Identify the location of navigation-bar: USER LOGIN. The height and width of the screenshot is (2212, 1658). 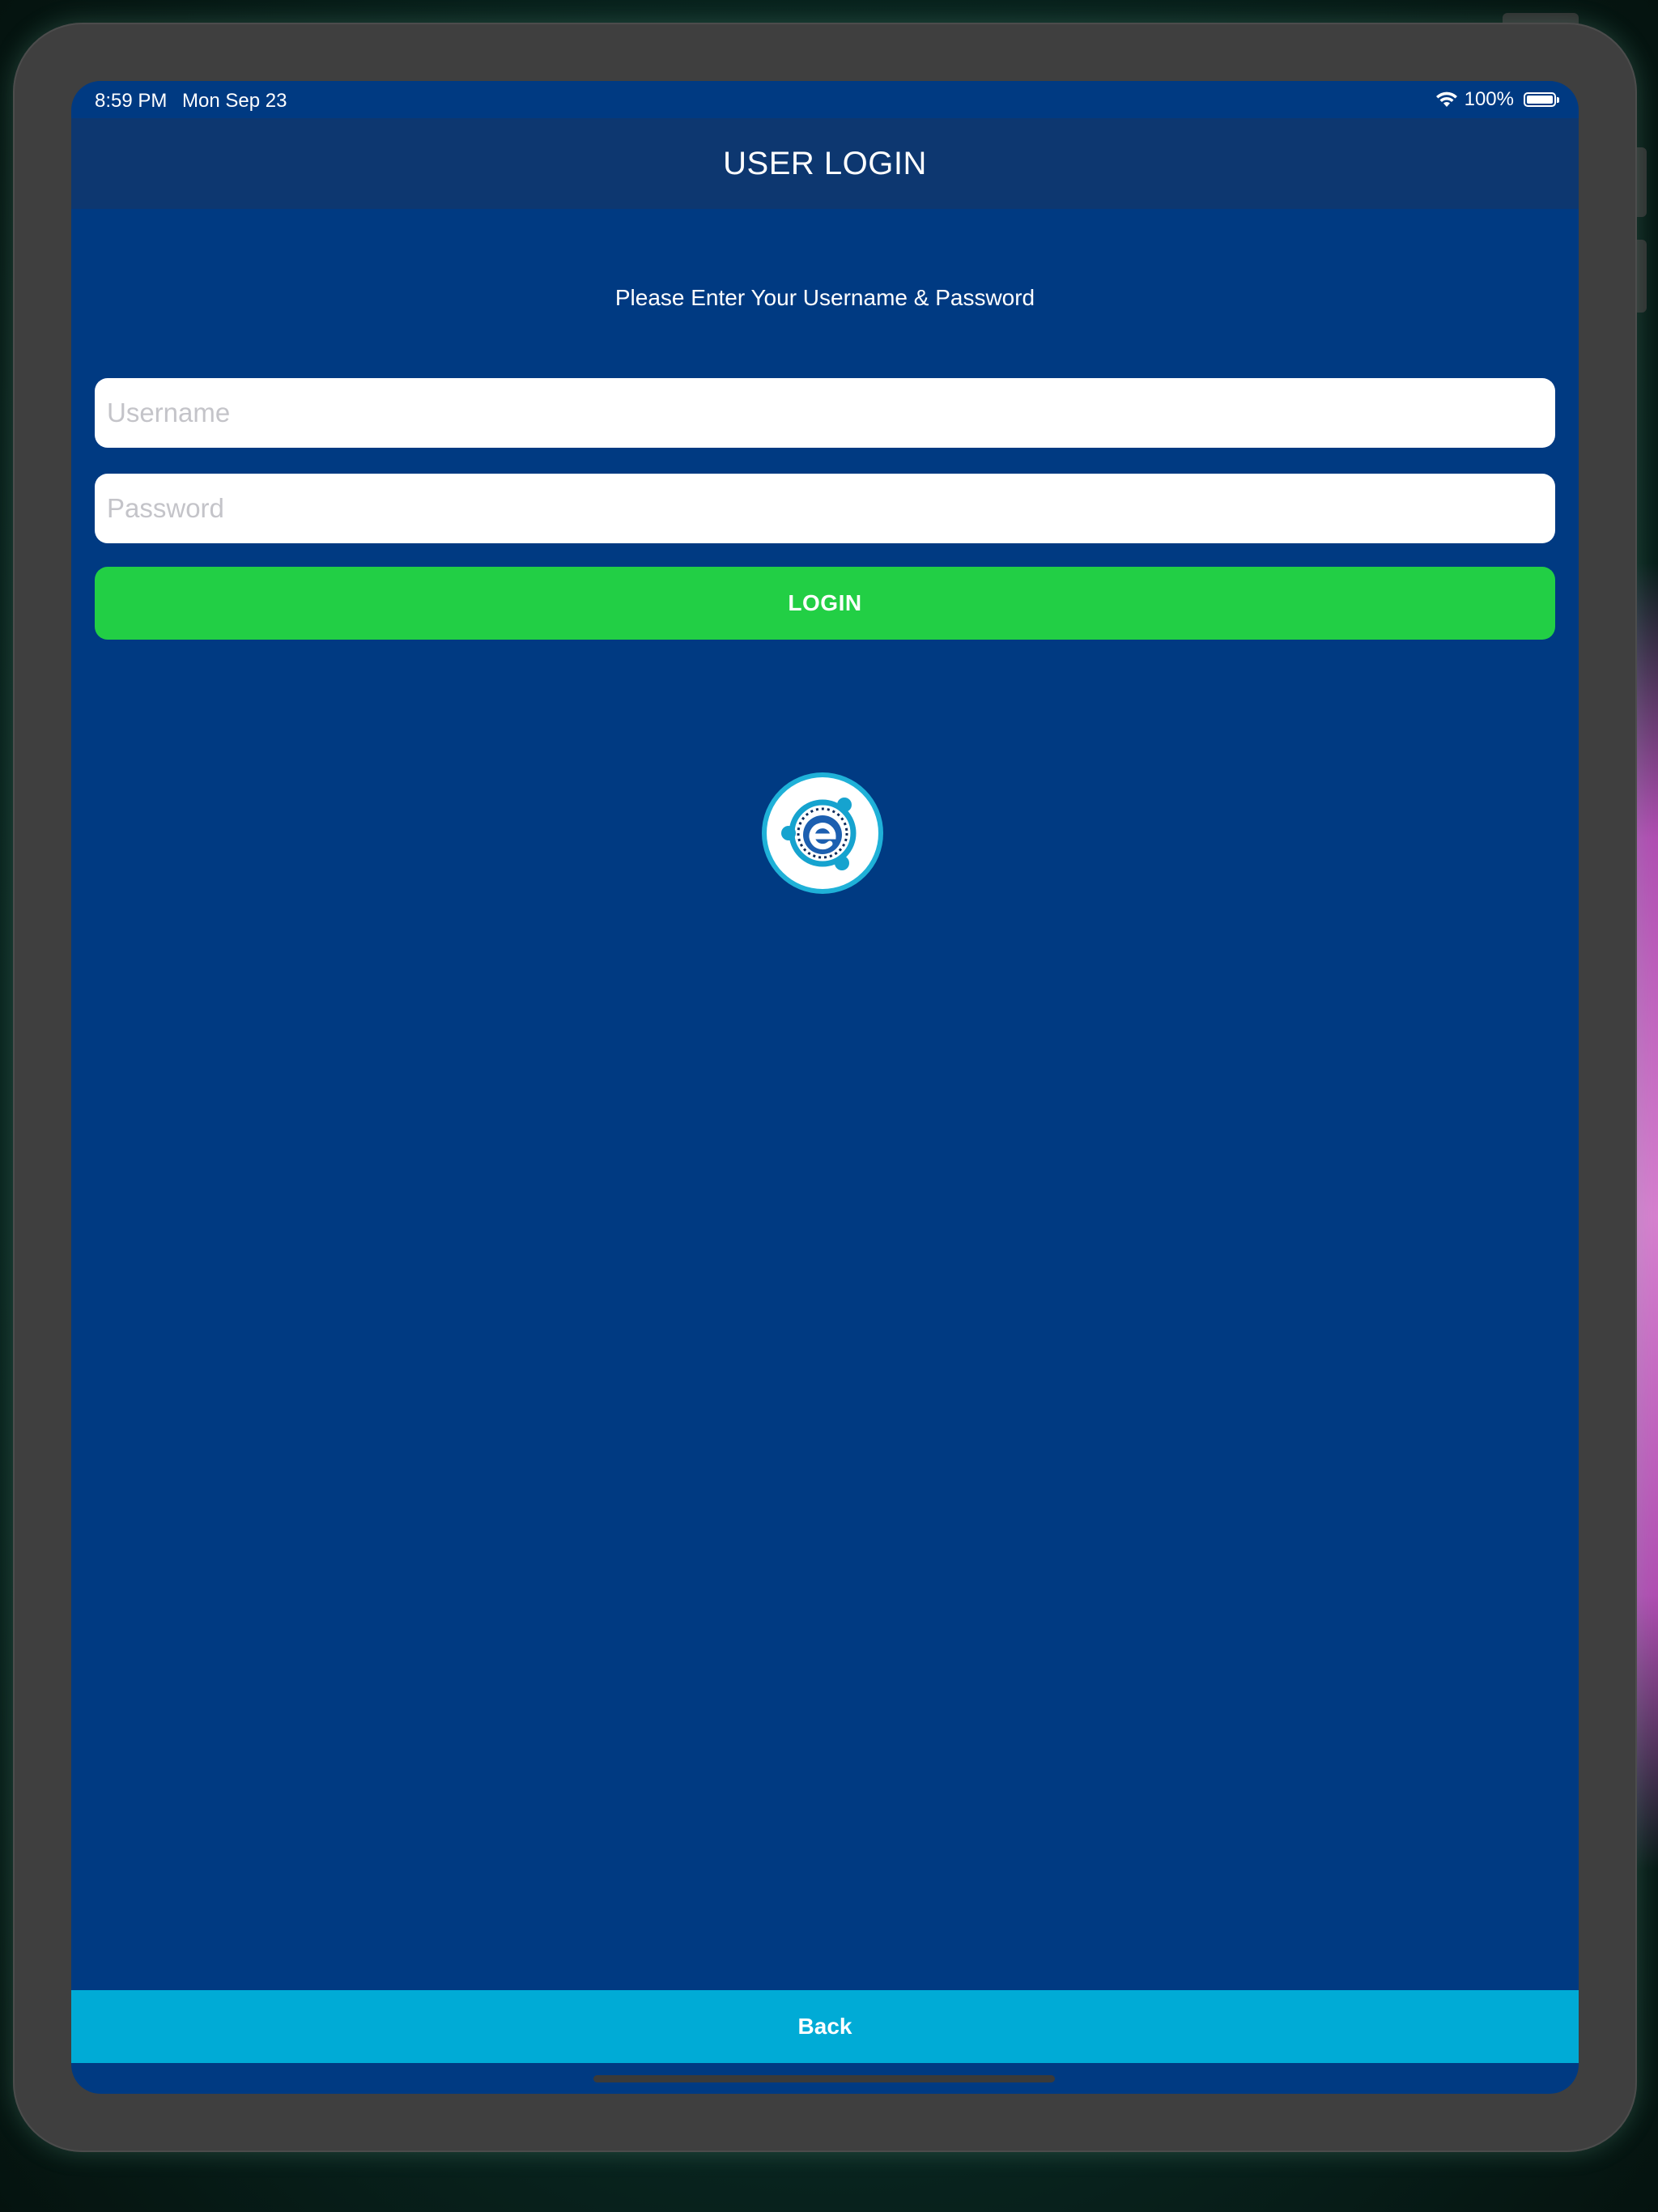
(825, 163).